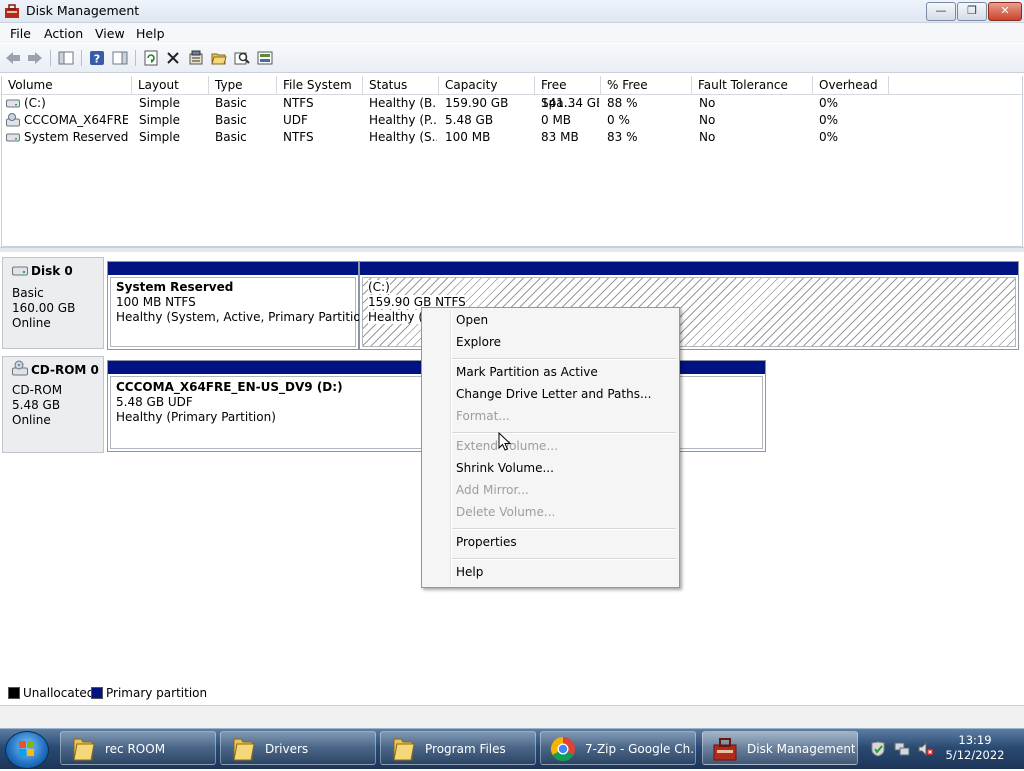 This screenshot has width=1024, height=771. I want to click on network-icon, so click(902, 749).